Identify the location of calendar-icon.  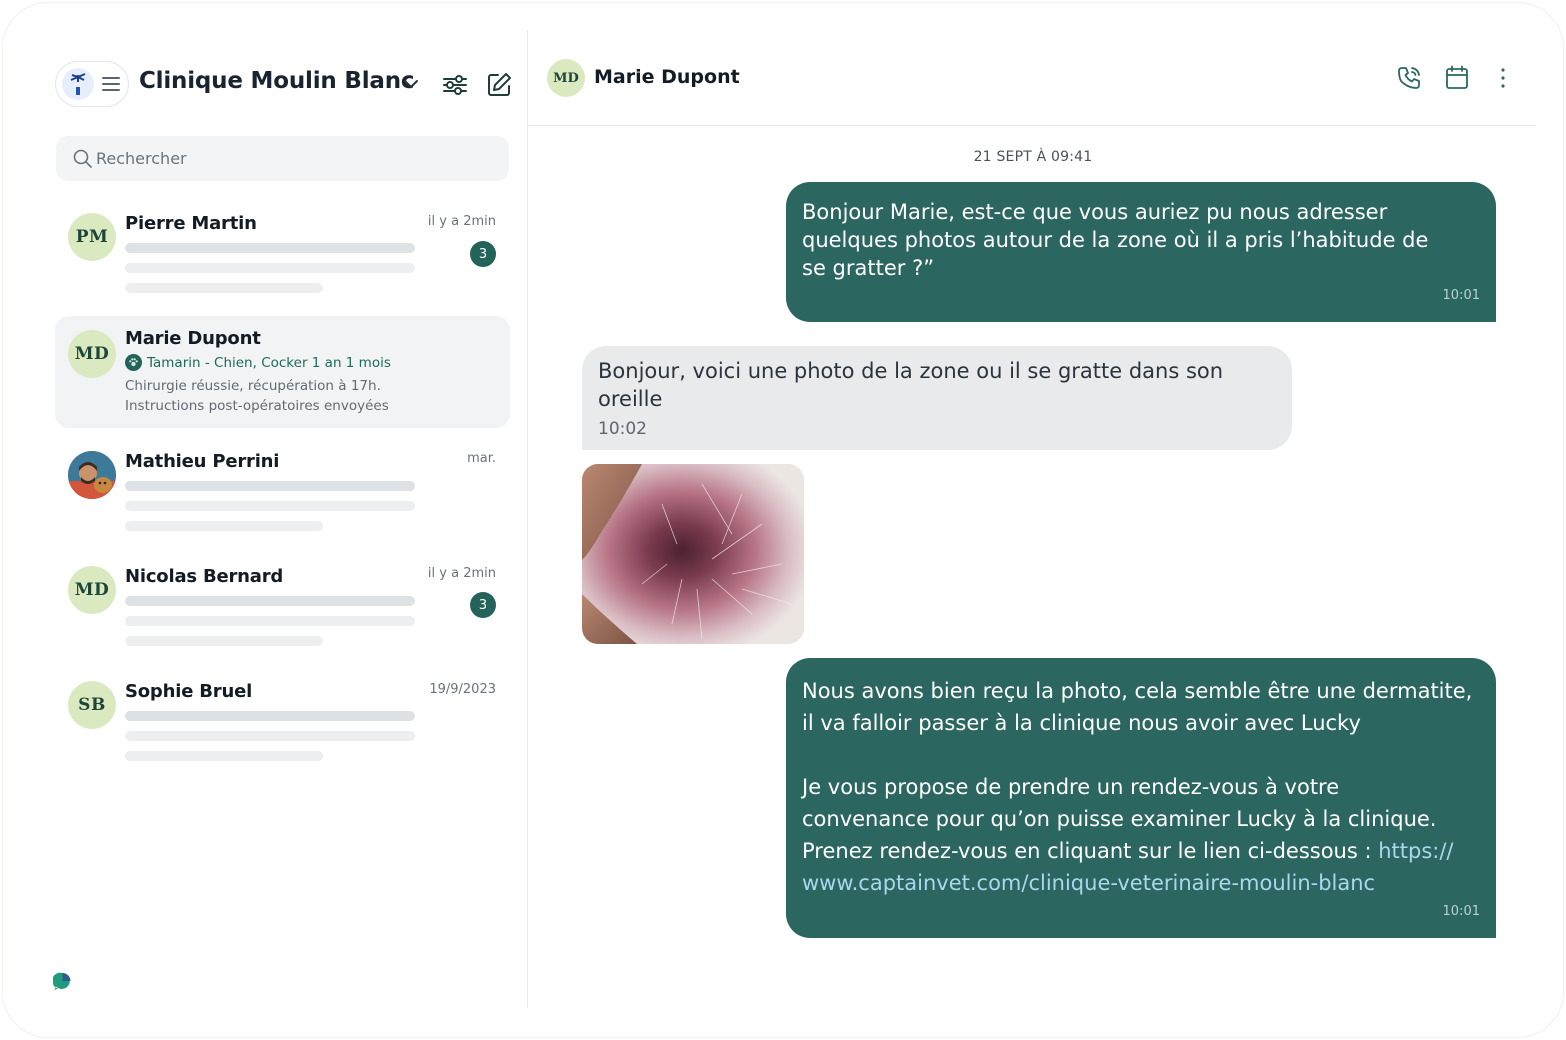
(1457, 78).